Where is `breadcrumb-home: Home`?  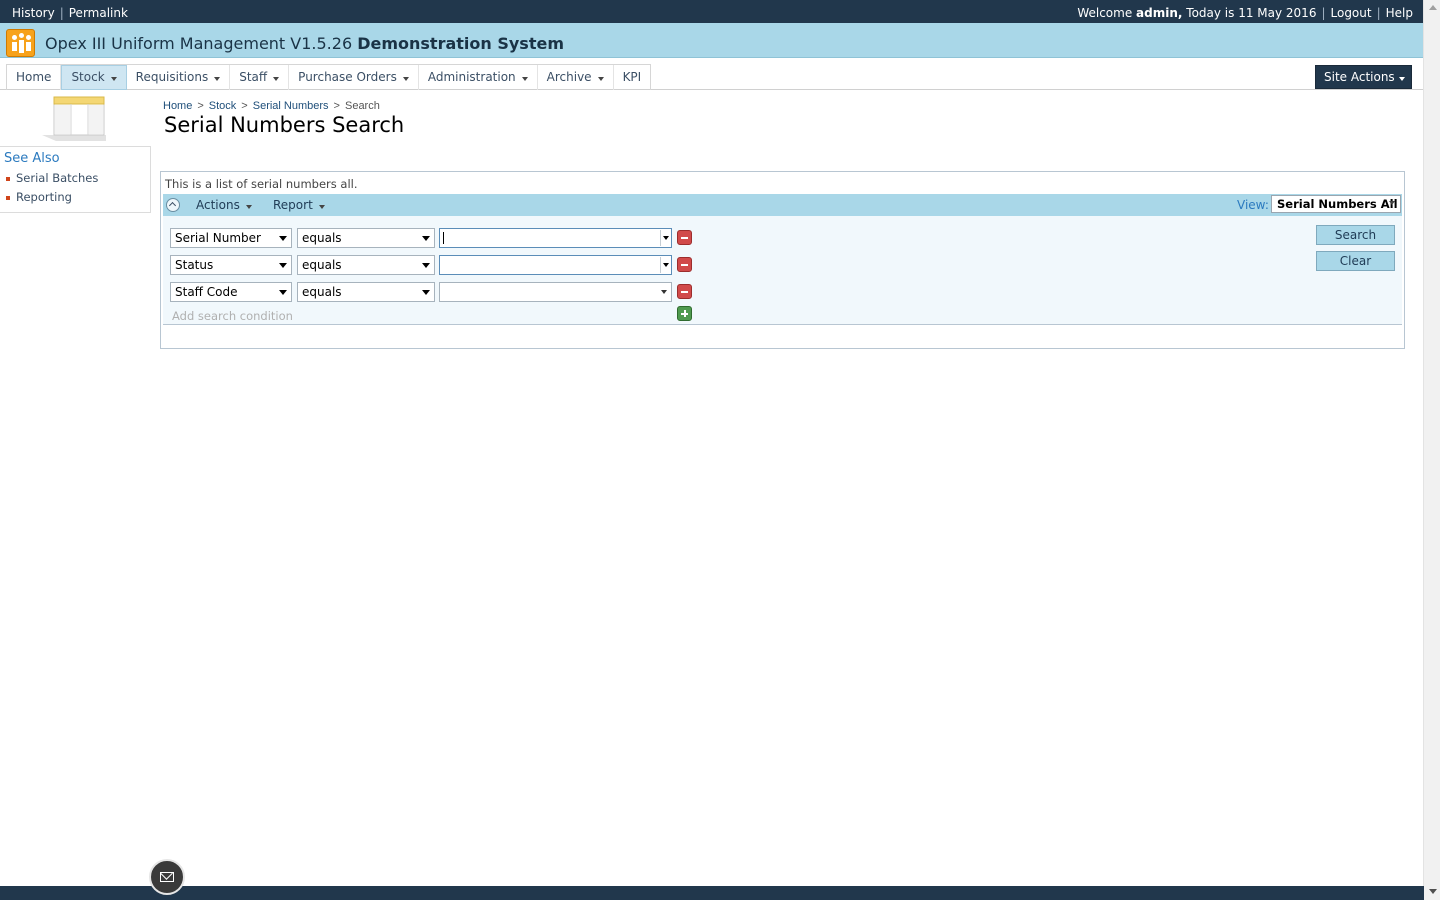 breadcrumb-home: Home is located at coordinates (177, 106).